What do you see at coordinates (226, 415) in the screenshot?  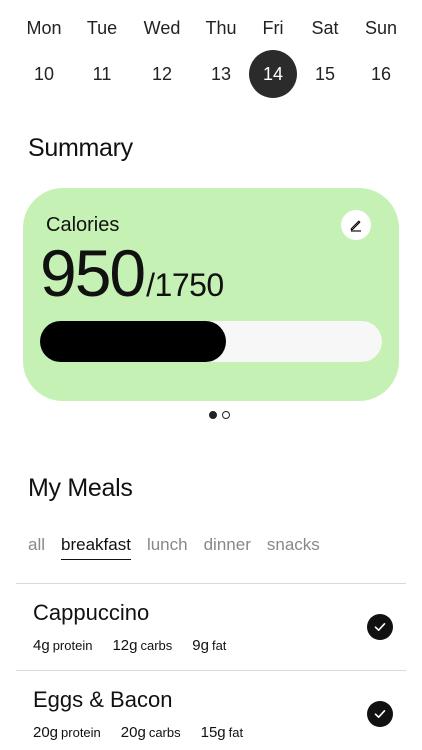 I see `page-dot` at bounding box center [226, 415].